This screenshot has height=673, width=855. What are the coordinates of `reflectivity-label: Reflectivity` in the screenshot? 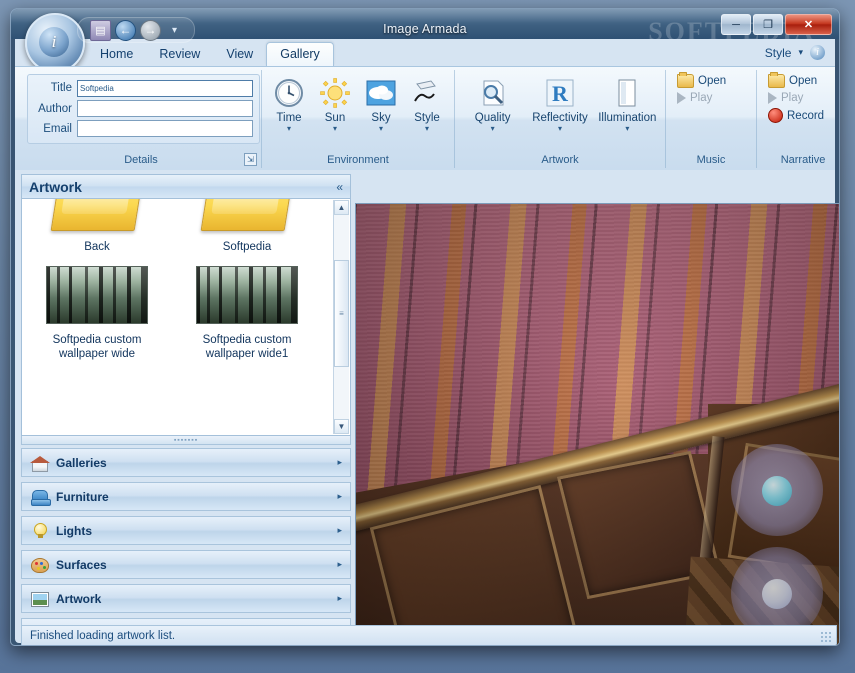 It's located at (560, 118).